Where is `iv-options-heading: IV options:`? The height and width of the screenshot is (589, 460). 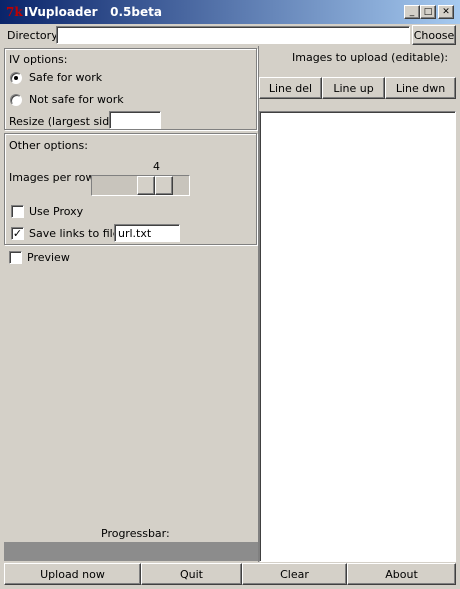
iv-options-heading: IV options: is located at coordinates (38, 59).